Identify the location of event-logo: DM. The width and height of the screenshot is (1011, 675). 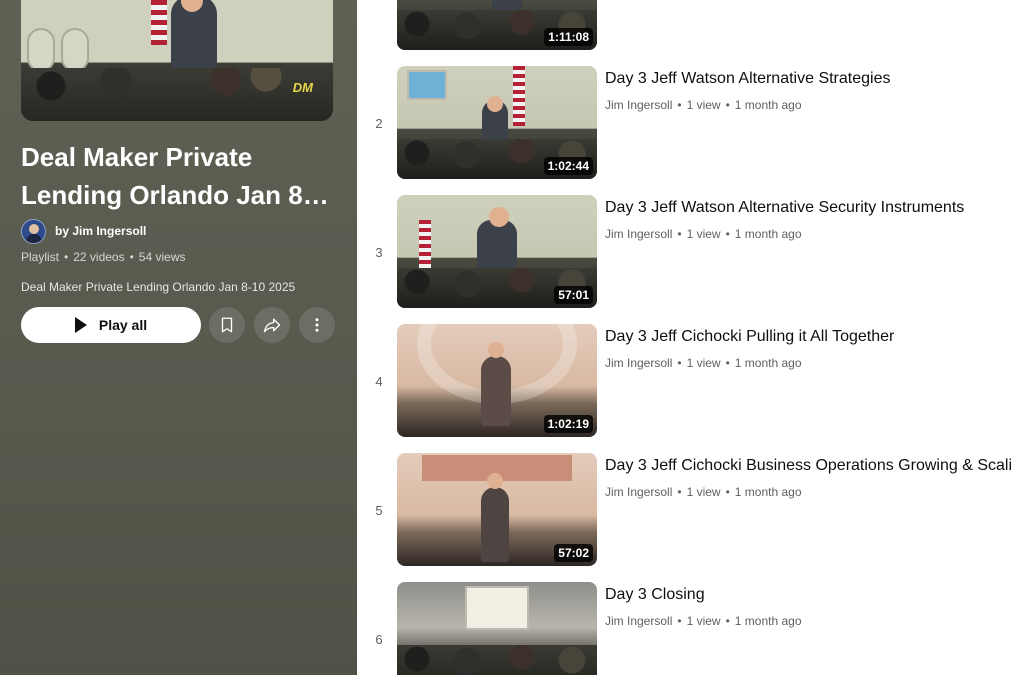
(302, 87).